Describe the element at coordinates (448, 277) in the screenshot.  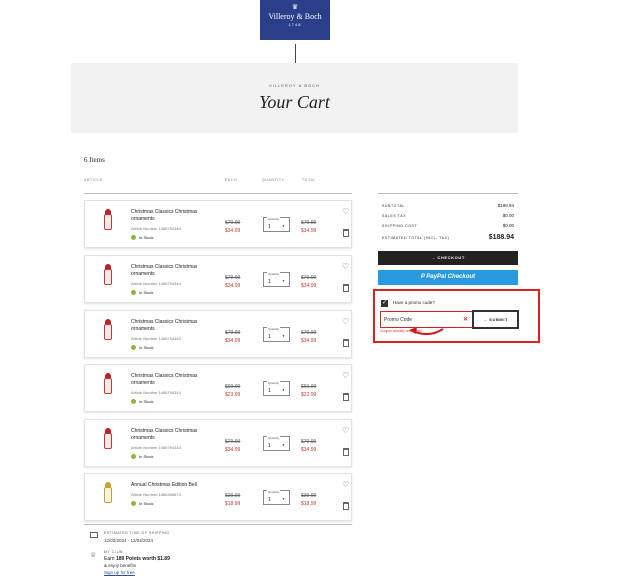
I see `paypal-button: P PayPal Checkout` at that location.